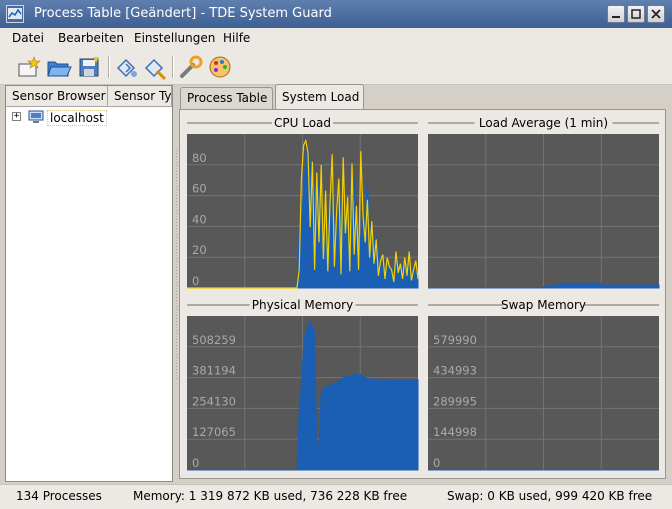  I want to click on save-icon, so click(89, 67).